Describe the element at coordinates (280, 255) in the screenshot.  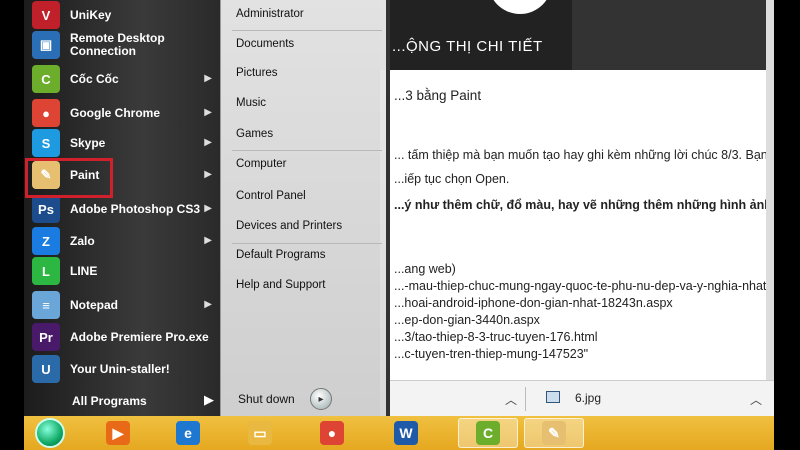
I see `menu-item-default-programs: Default Programs` at that location.